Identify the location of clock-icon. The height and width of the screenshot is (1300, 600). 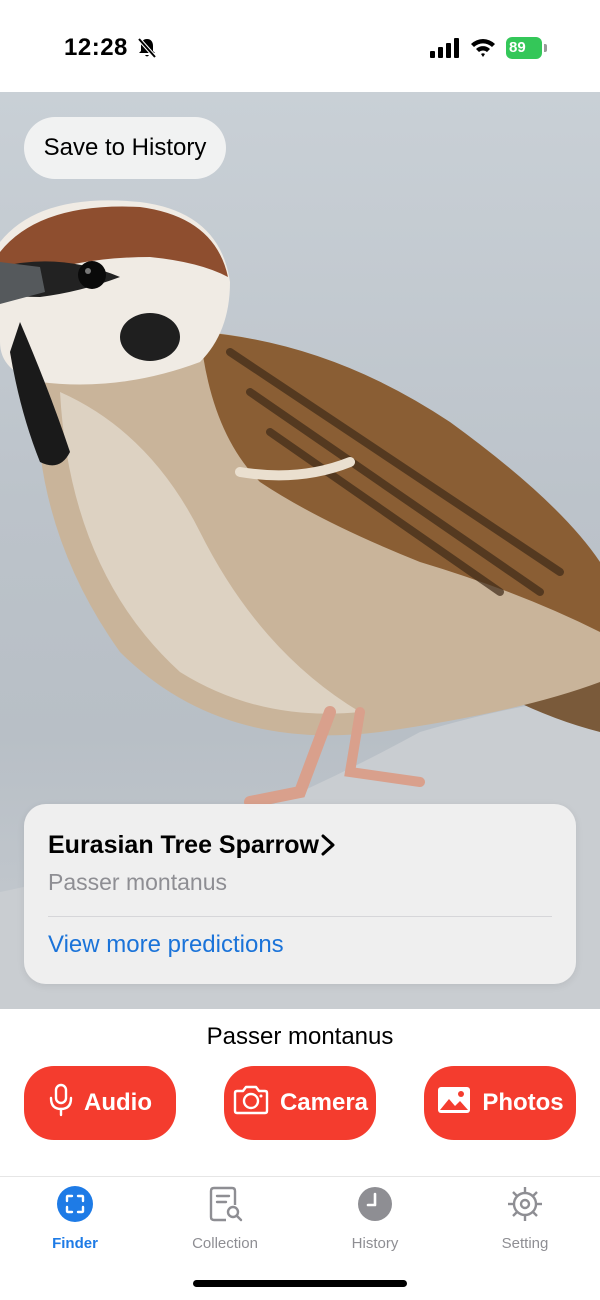
(375, 1204).